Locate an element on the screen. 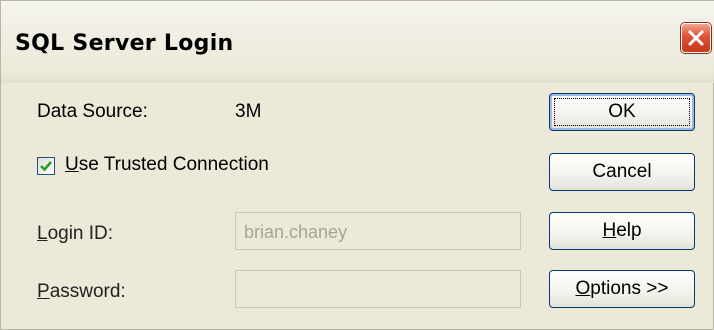  cancel-button-label: Cancel is located at coordinates (622, 171).